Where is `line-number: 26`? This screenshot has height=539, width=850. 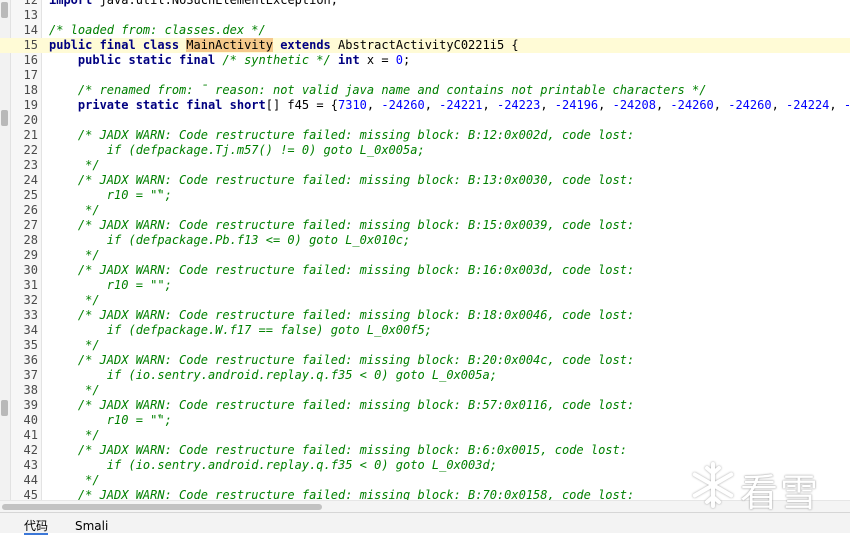
line-number: 26 is located at coordinates (30, 210).